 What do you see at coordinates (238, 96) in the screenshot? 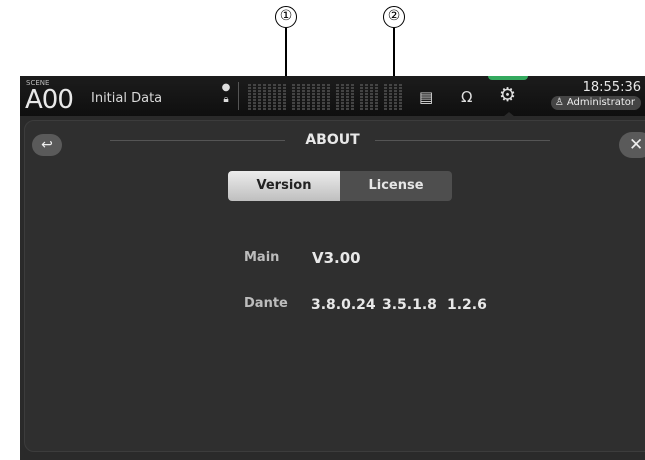
I see `divider` at bounding box center [238, 96].